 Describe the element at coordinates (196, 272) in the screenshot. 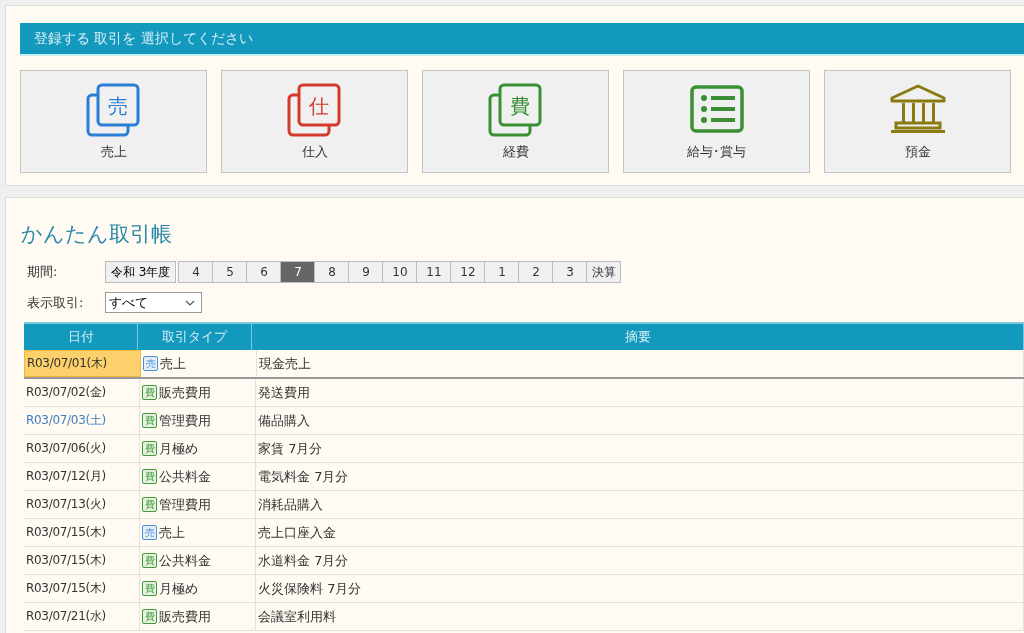

I see `month-tab: 4` at that location.